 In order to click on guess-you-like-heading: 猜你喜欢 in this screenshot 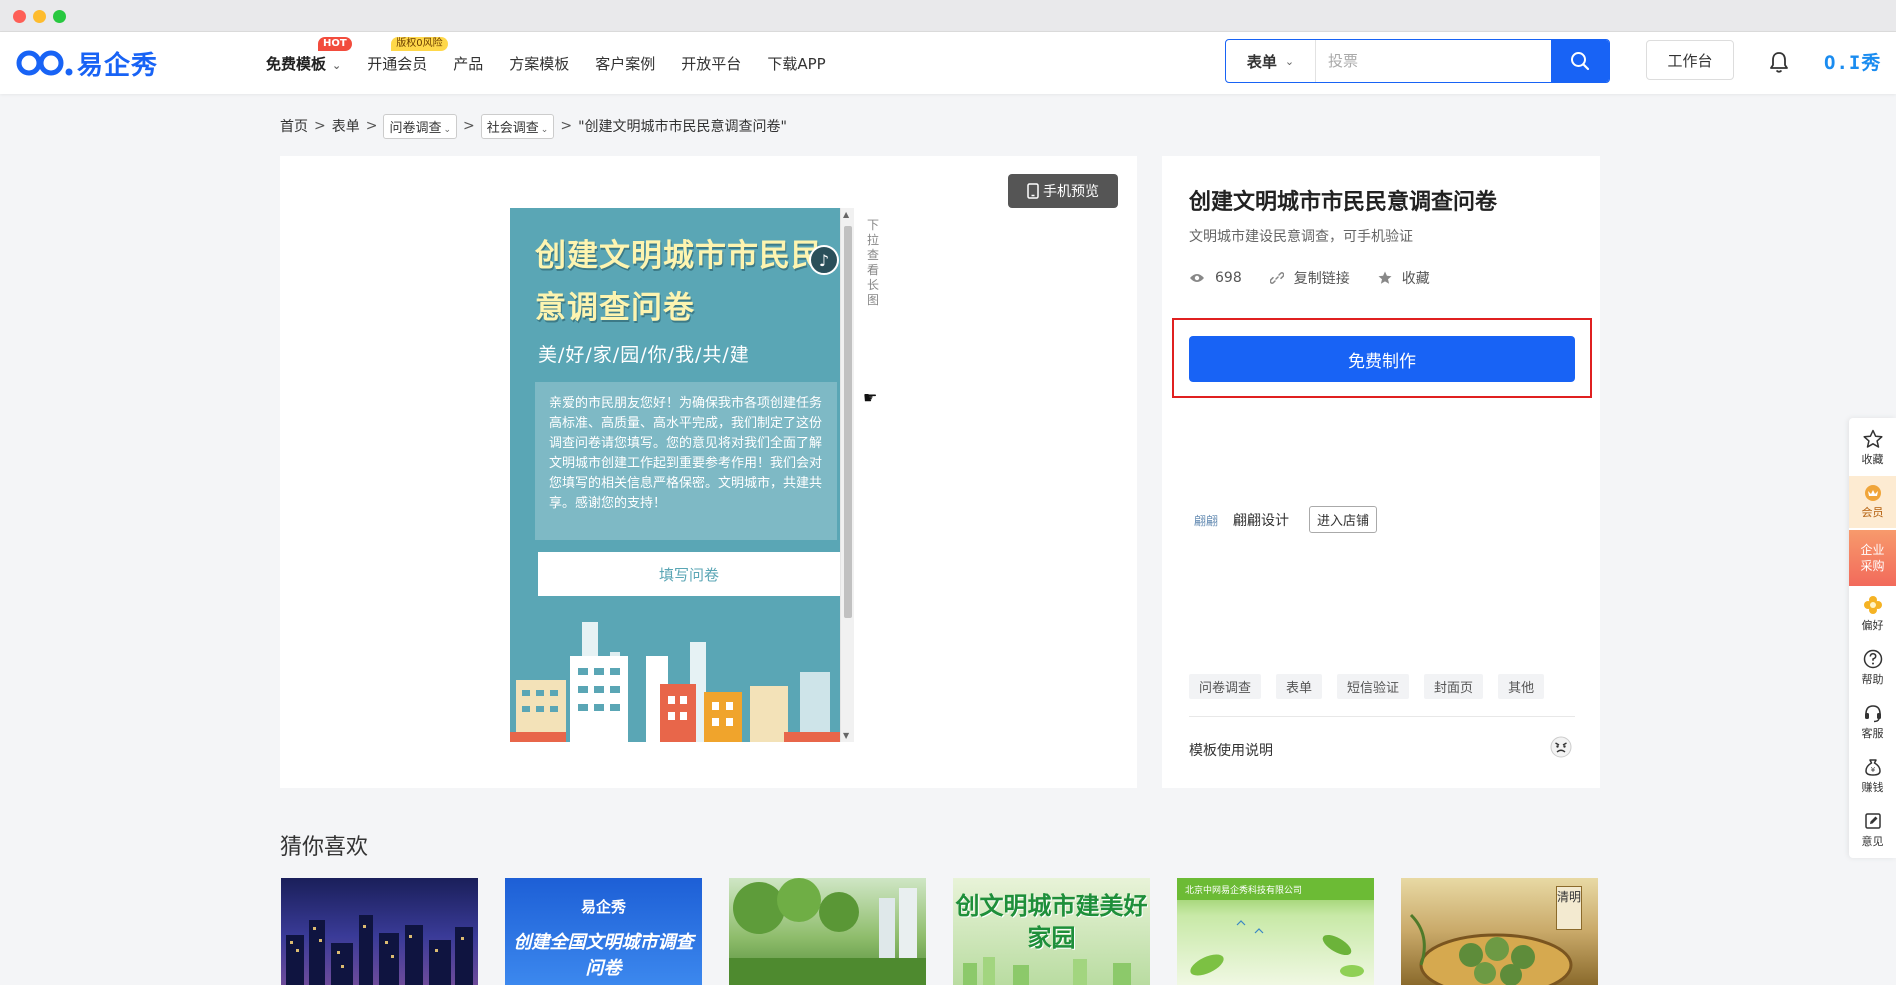, I will do `click(324, 847)`.